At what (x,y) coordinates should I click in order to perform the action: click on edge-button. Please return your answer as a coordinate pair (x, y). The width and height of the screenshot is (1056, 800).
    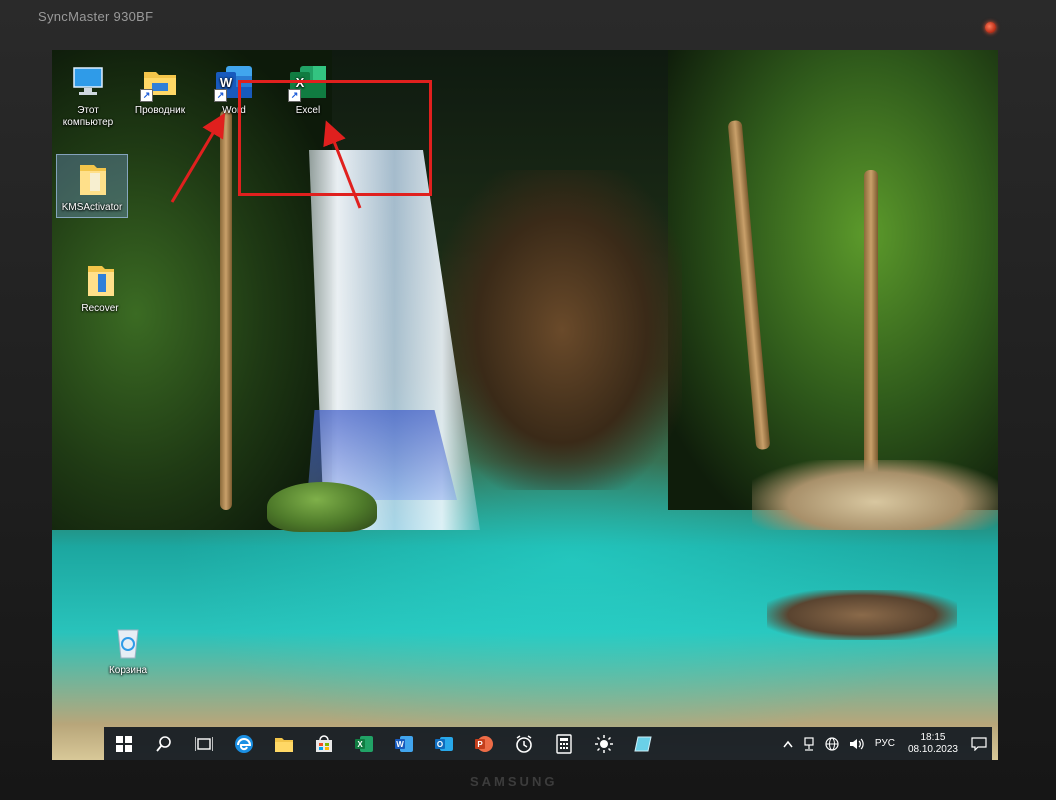
    Looking at the image, I should click on (244, 743).